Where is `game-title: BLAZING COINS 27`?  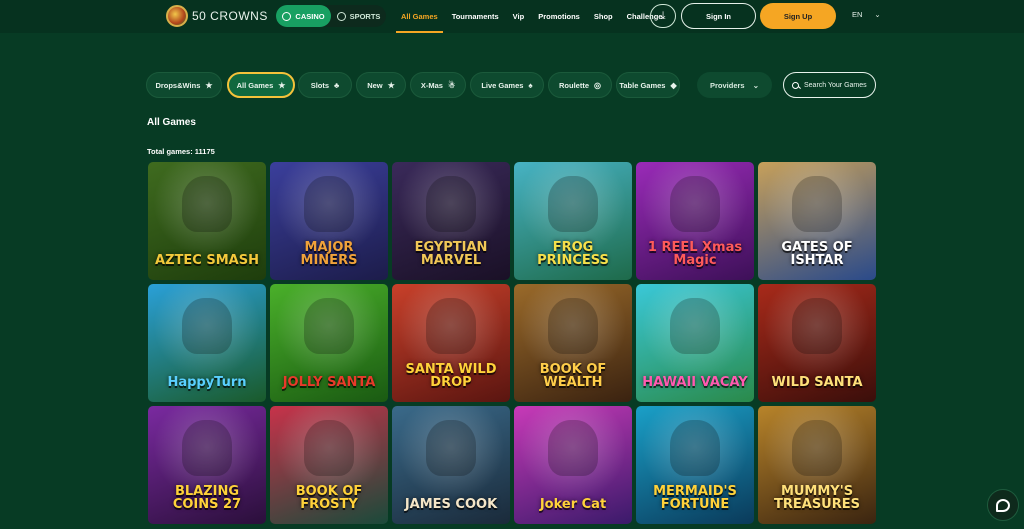
game-title: BLAZING COINS 27 is located at coordinates (207, 498).